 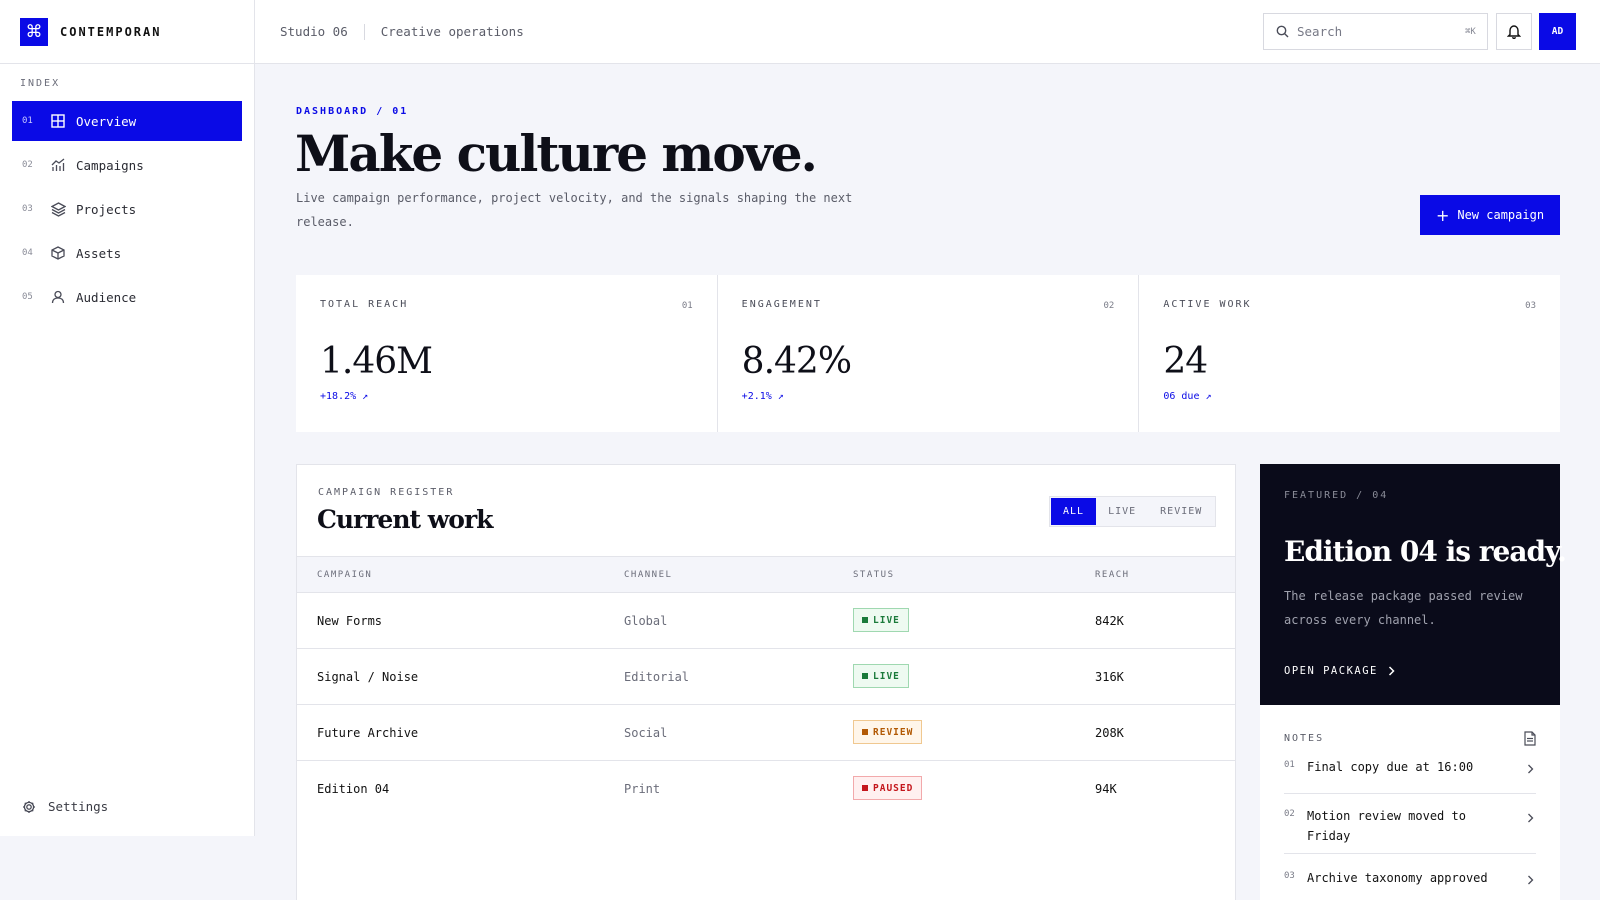 I want to click on stat-label: ENGAGEMENT, so click(x=781, y=304).